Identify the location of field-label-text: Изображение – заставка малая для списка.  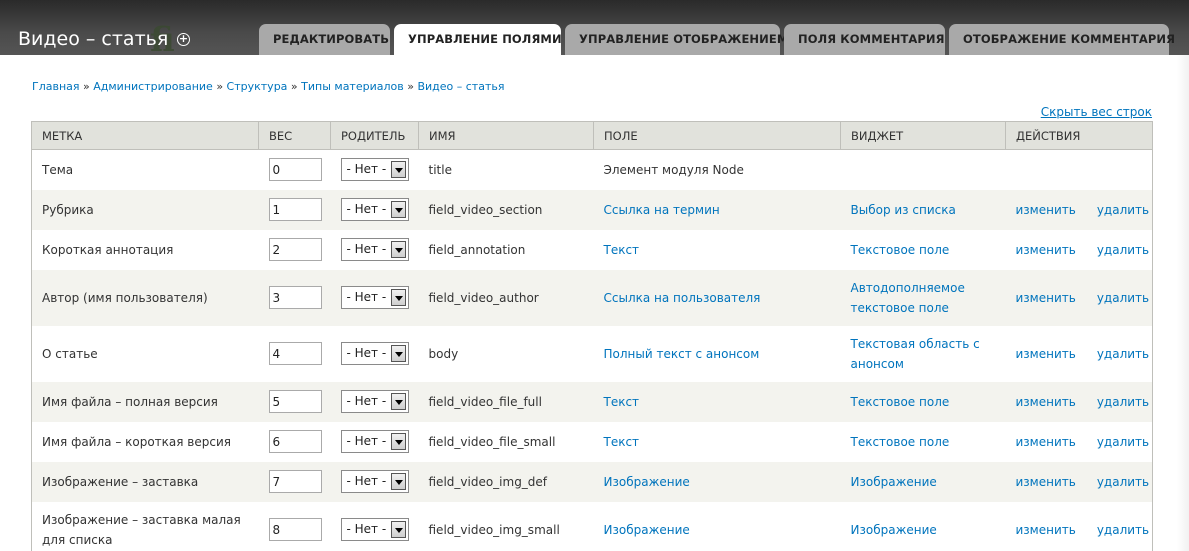
(141, 529).